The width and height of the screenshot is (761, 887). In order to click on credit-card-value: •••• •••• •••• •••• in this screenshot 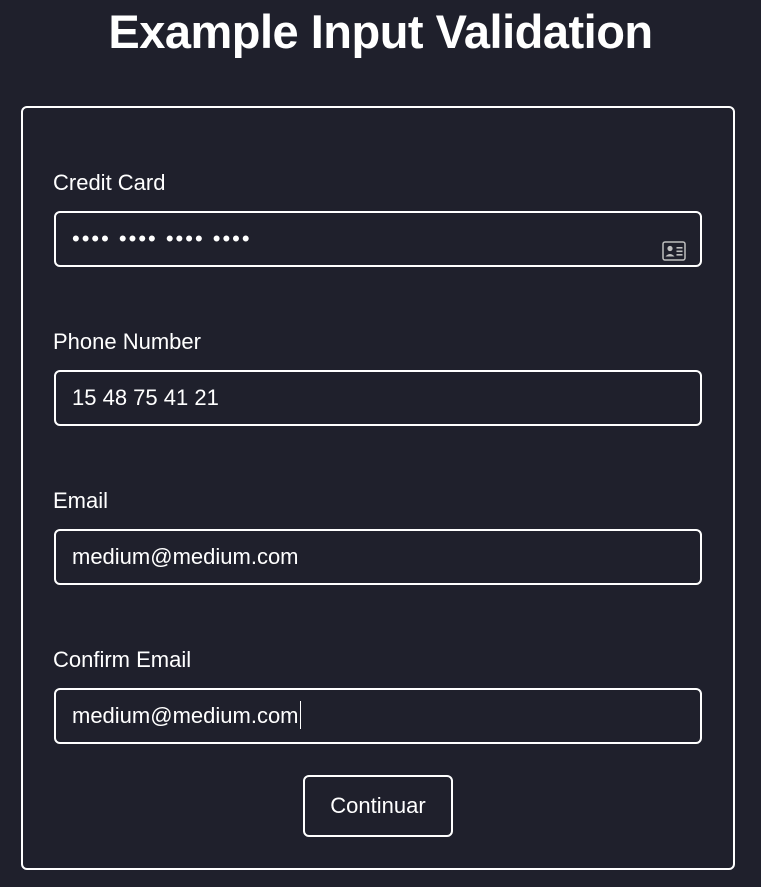, I will do `click(162, 238)`.